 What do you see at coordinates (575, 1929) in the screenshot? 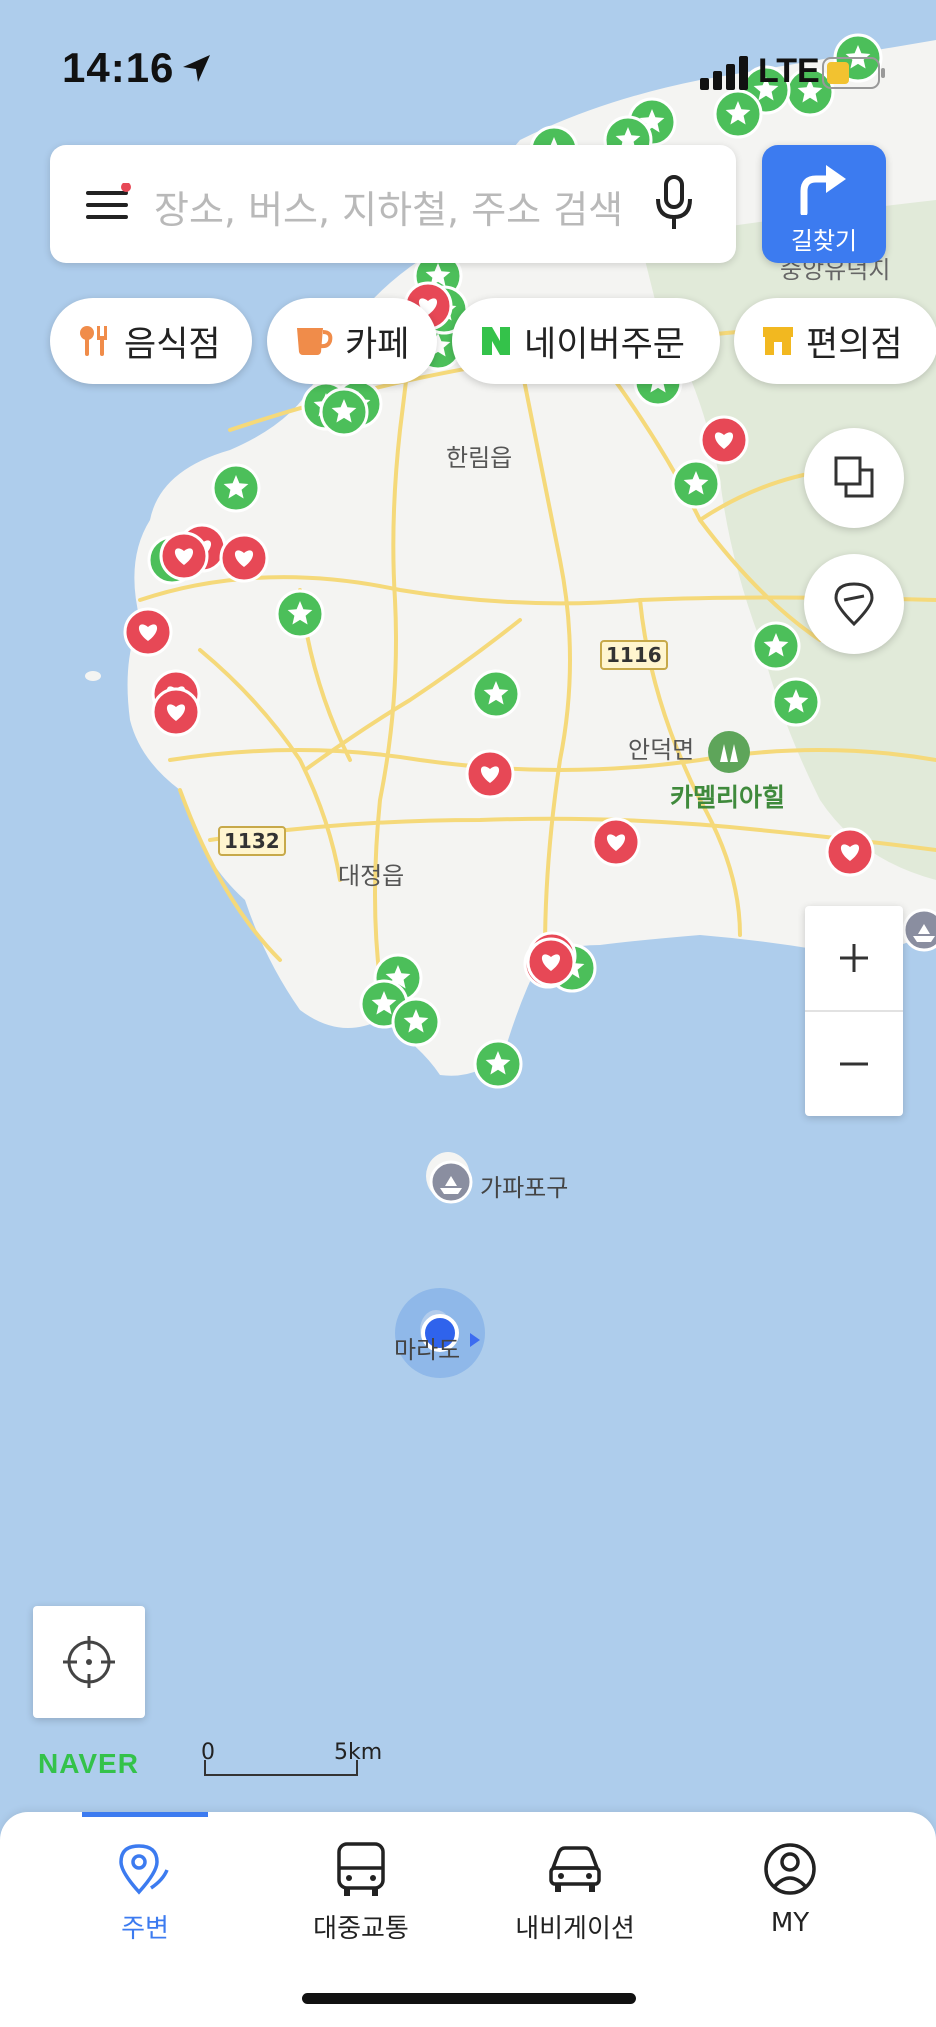
I see `tab-label: 내비게이션` at bounding box center [575, 1929].